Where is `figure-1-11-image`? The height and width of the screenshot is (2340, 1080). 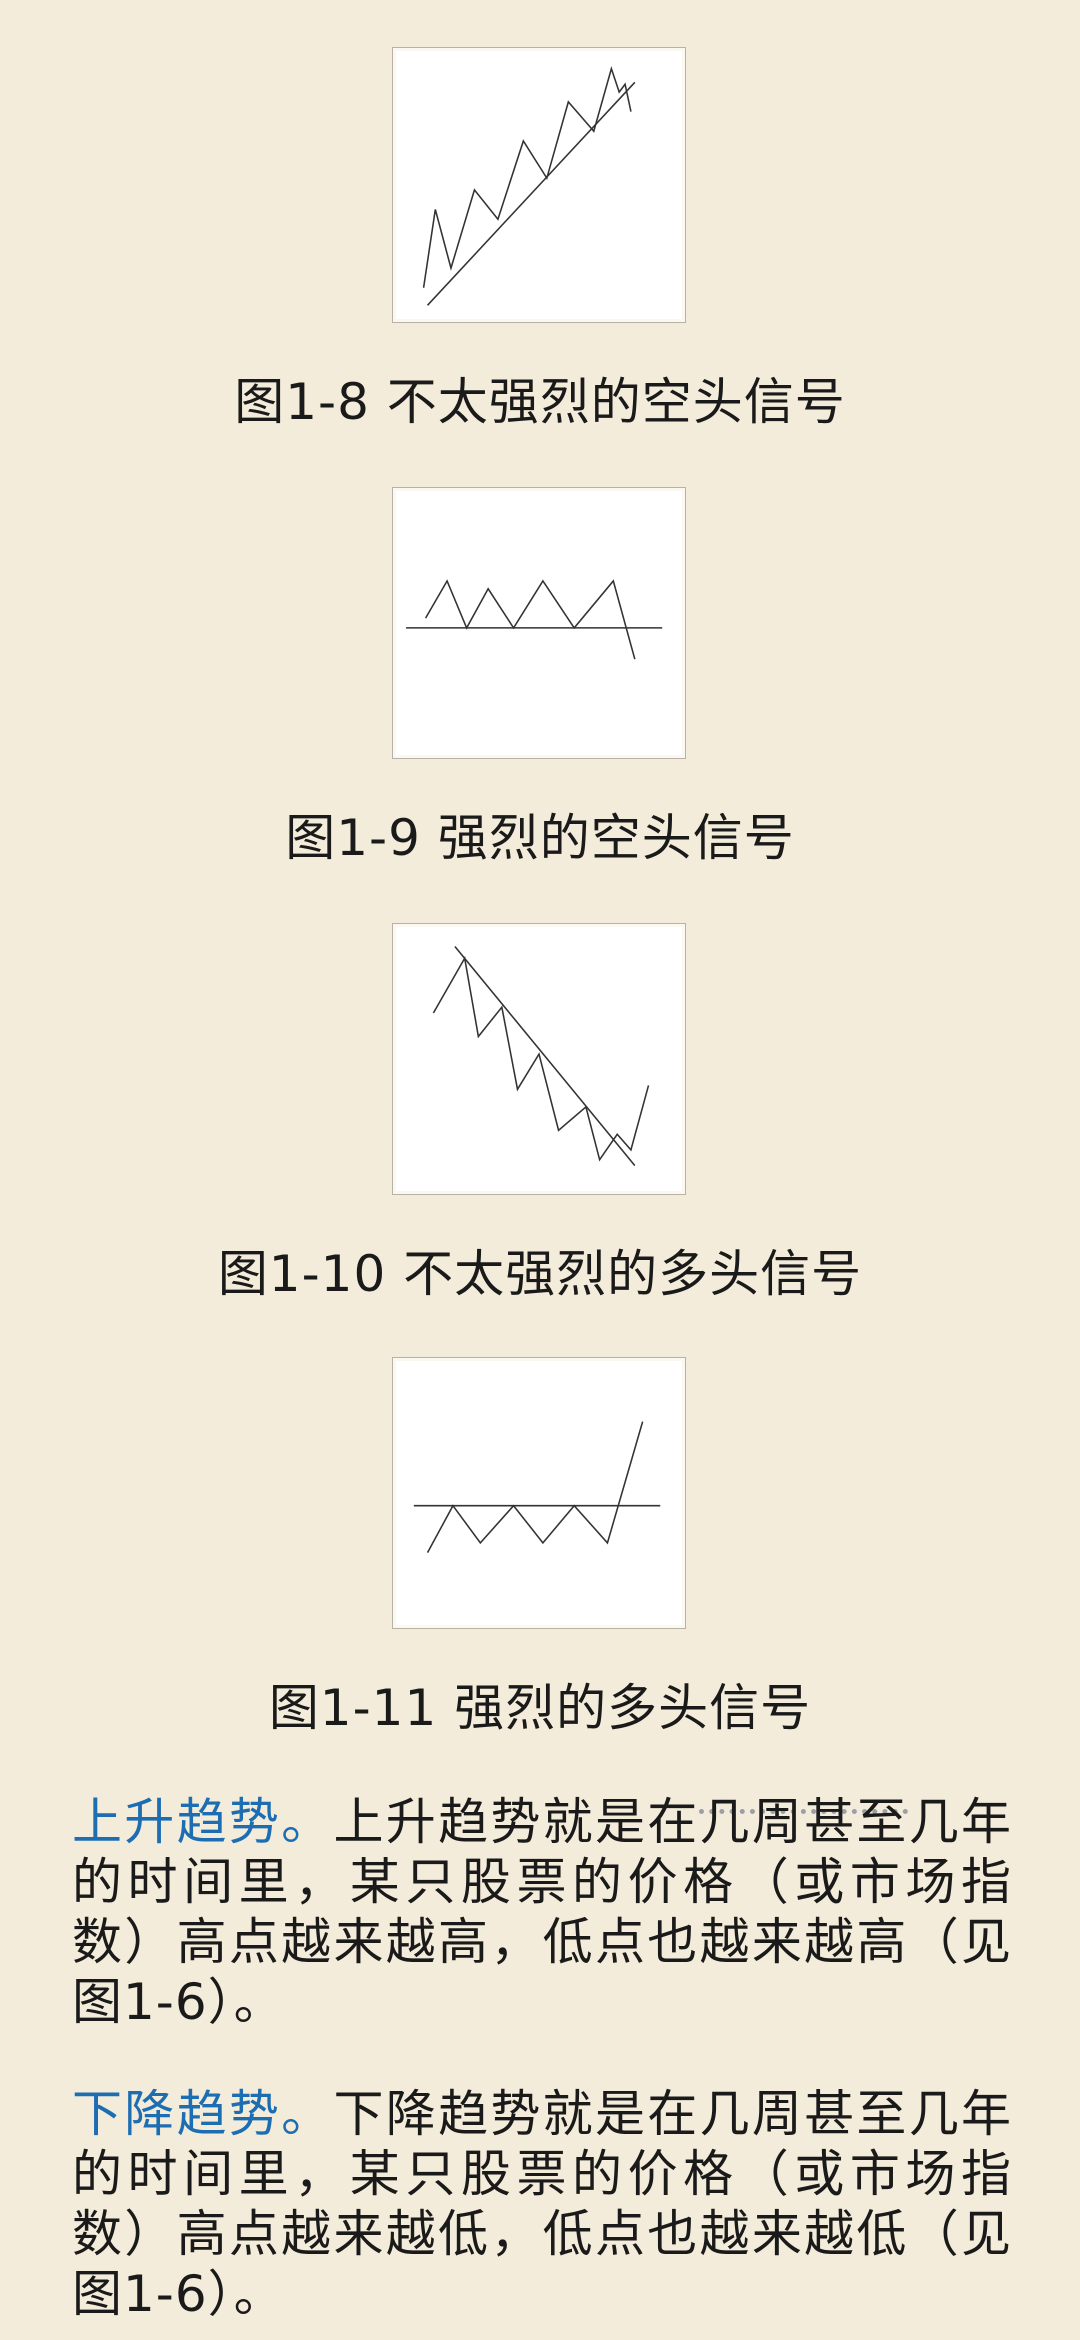 figure-1-11-image is located at coordinates (539, 1493).